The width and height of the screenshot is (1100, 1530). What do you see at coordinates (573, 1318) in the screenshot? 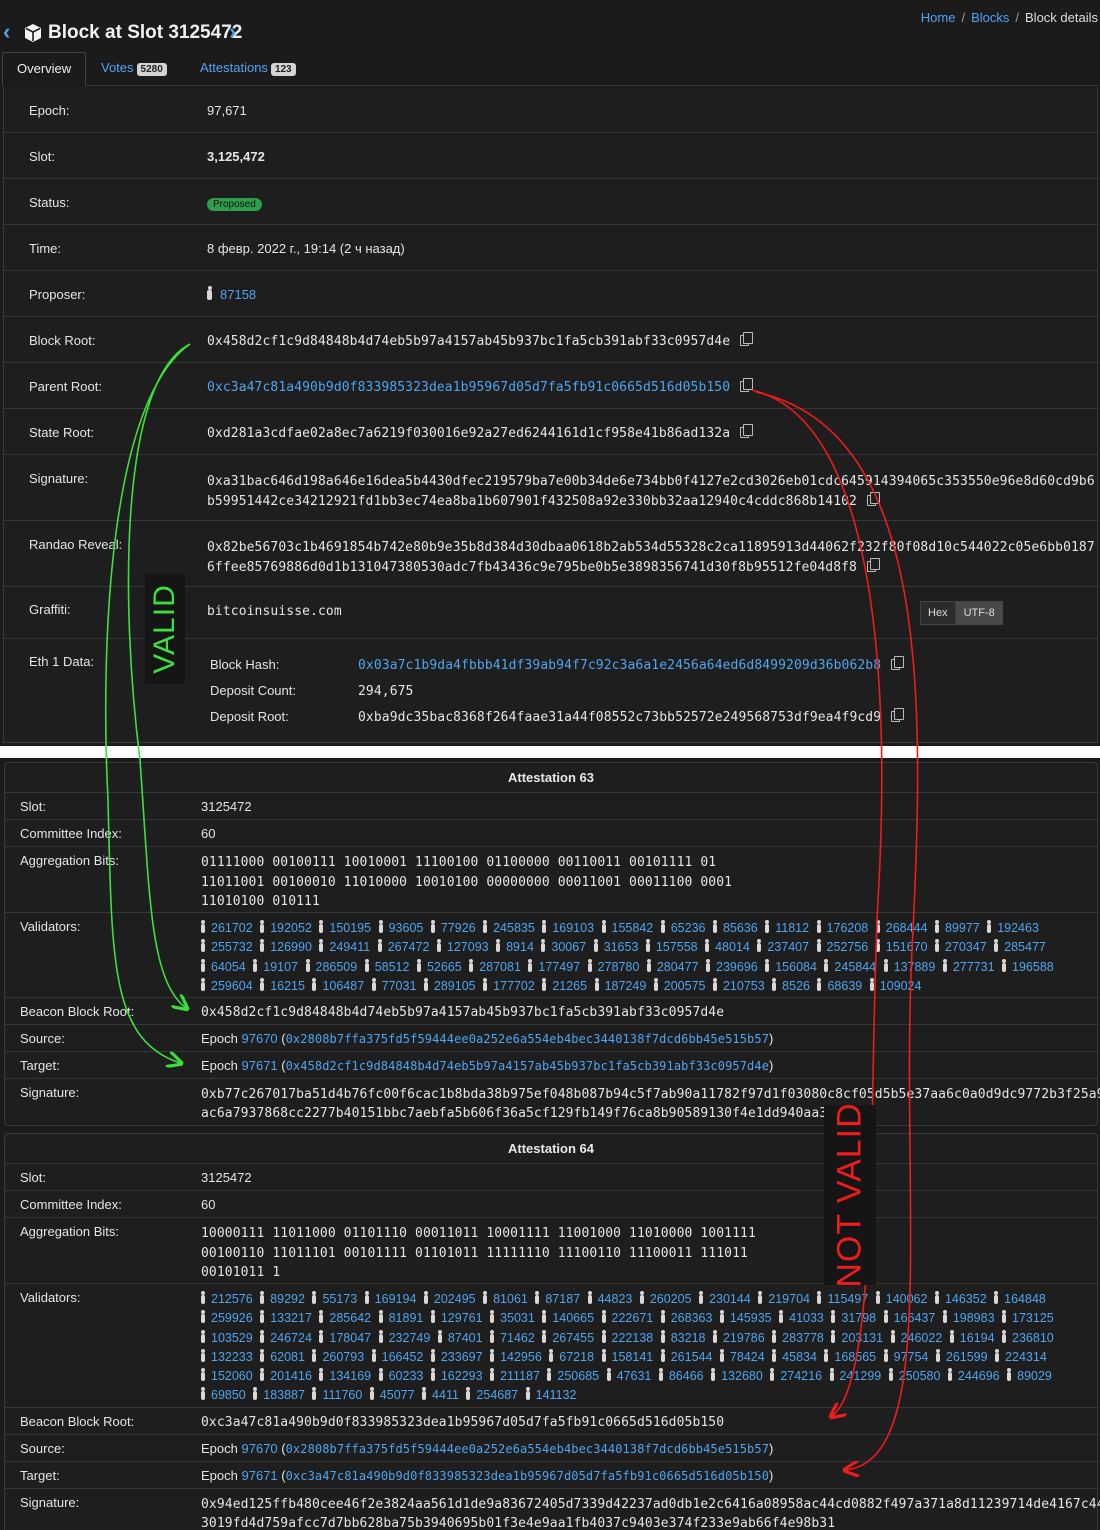
I see `validator-link: 140665` at bounding box center [573, 1318].